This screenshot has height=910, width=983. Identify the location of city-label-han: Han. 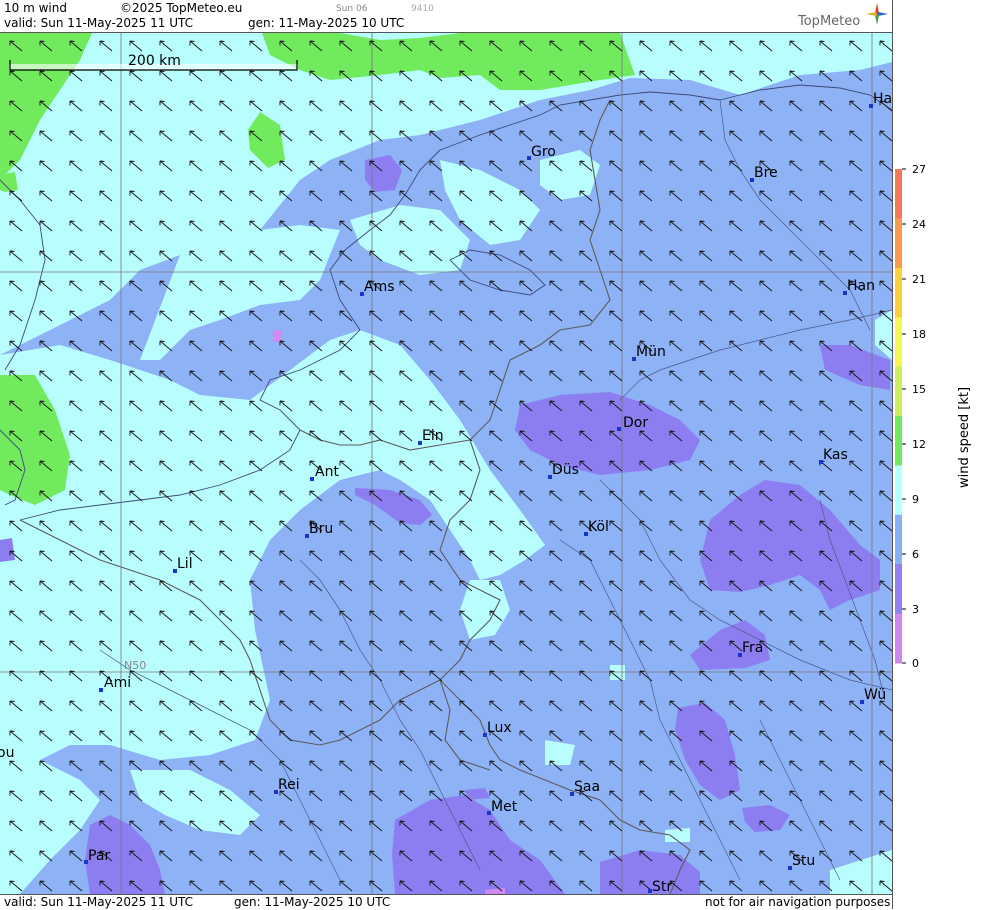
(861, 286).